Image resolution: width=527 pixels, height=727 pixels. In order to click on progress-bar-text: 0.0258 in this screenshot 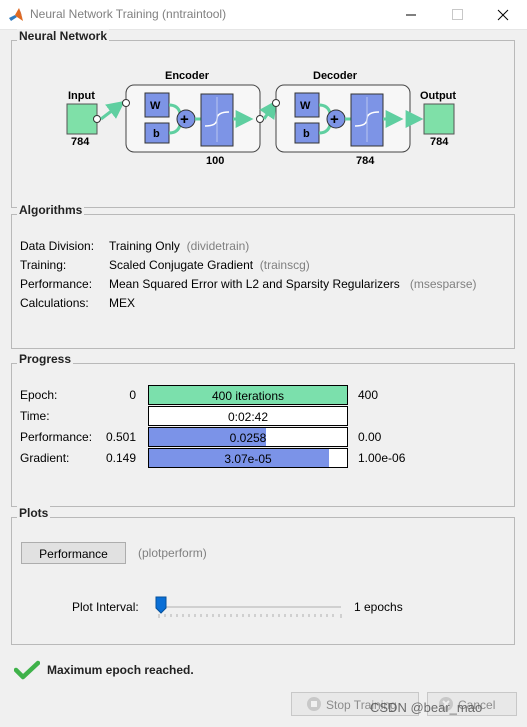, I will do `click(248, 438)`.